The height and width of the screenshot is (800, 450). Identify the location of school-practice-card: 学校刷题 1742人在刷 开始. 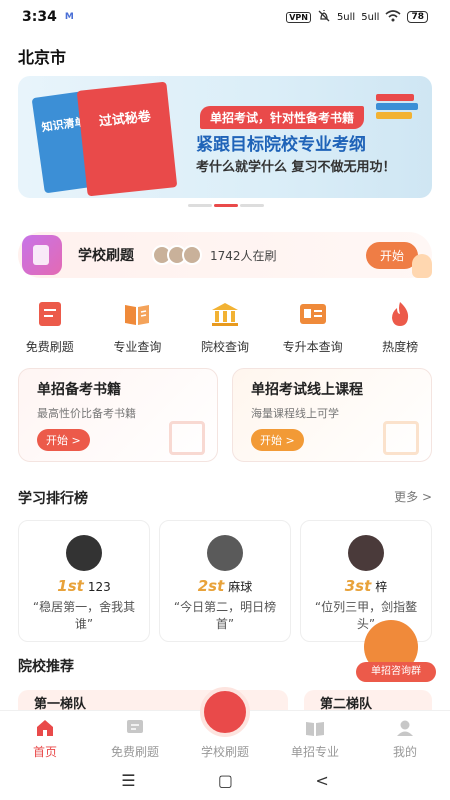
(225, 255).